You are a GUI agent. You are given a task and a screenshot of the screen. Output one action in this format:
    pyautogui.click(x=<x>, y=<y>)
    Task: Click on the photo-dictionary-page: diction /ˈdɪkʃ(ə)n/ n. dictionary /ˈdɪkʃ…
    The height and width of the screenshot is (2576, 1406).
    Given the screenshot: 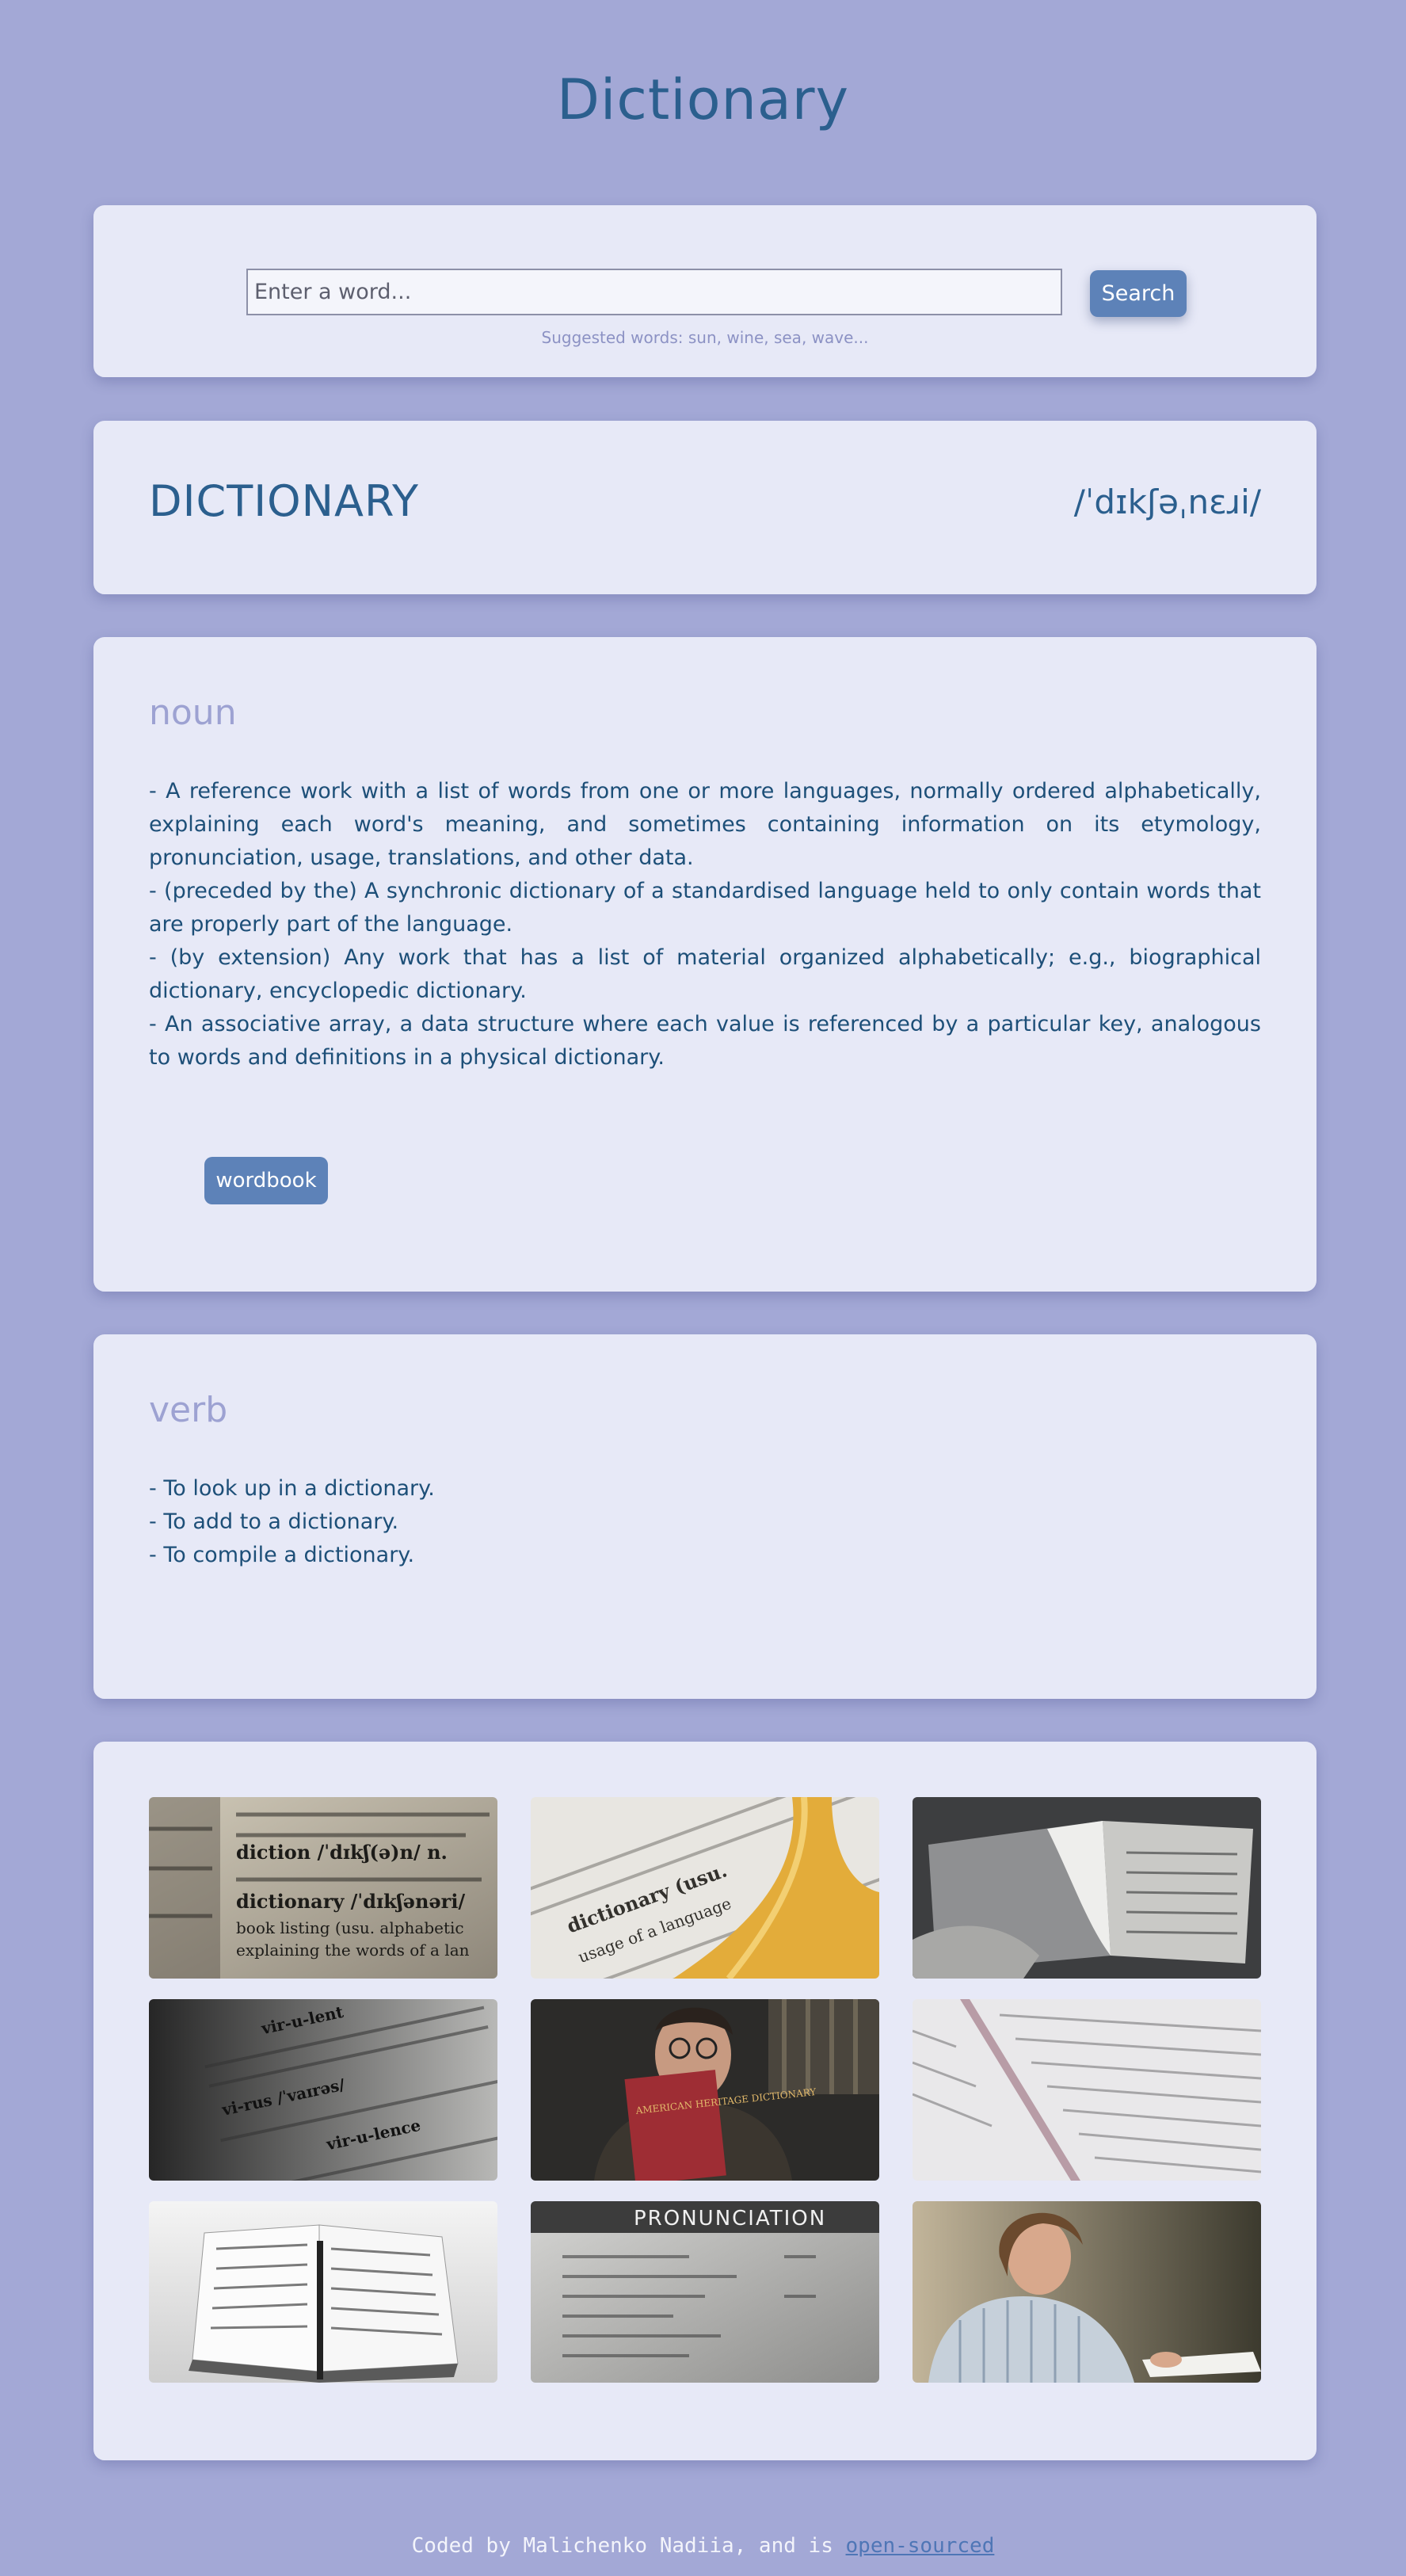 What is the action you would take?
    pyautogui.click(x=323, y=1888)
    